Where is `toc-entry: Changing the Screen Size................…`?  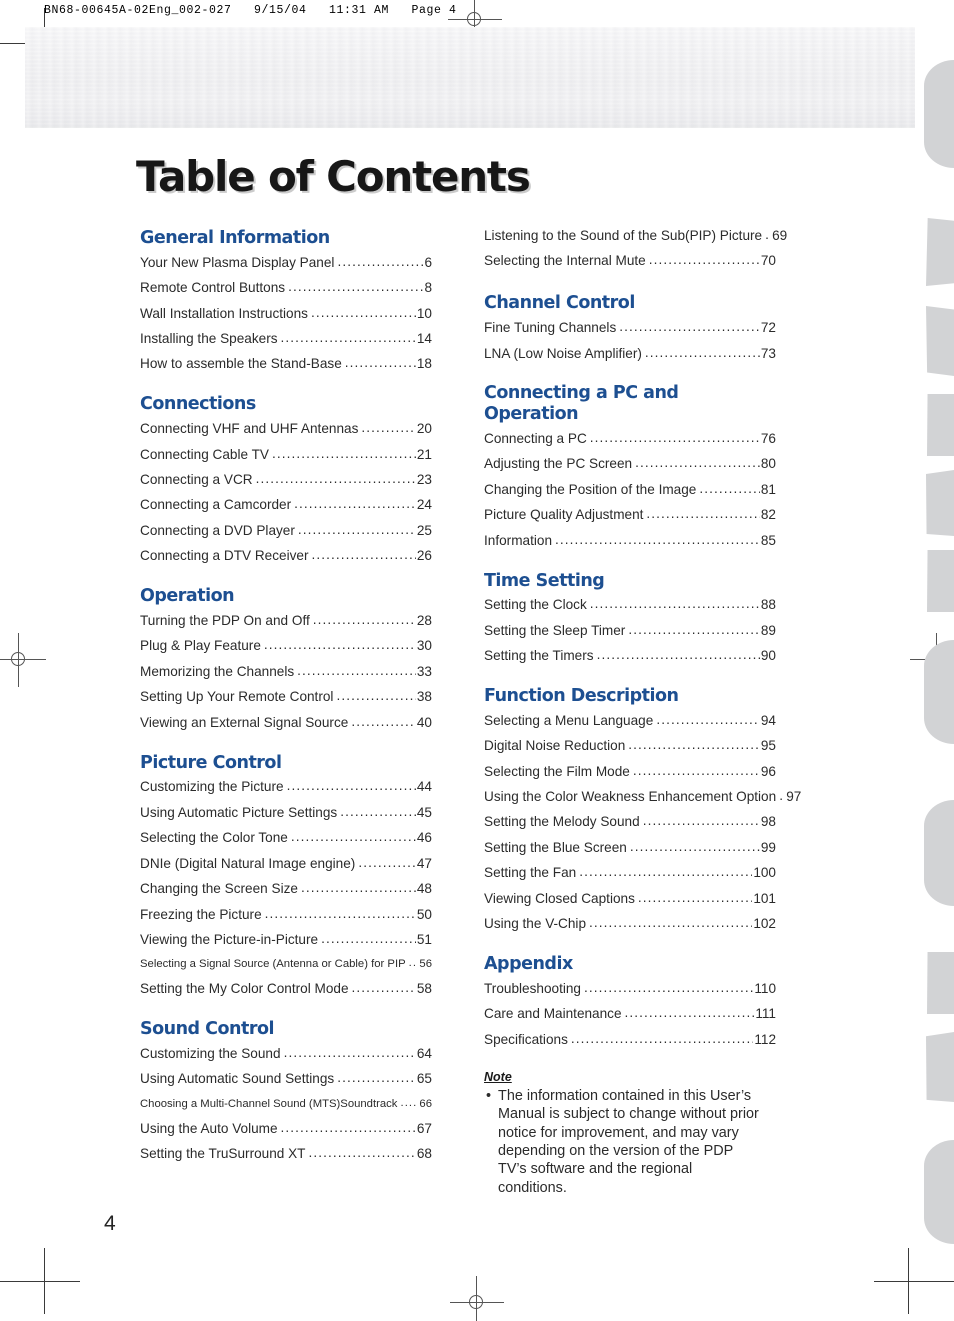
toc-entry: Changing the Screen Size................… is located at coordinates (286, 889).